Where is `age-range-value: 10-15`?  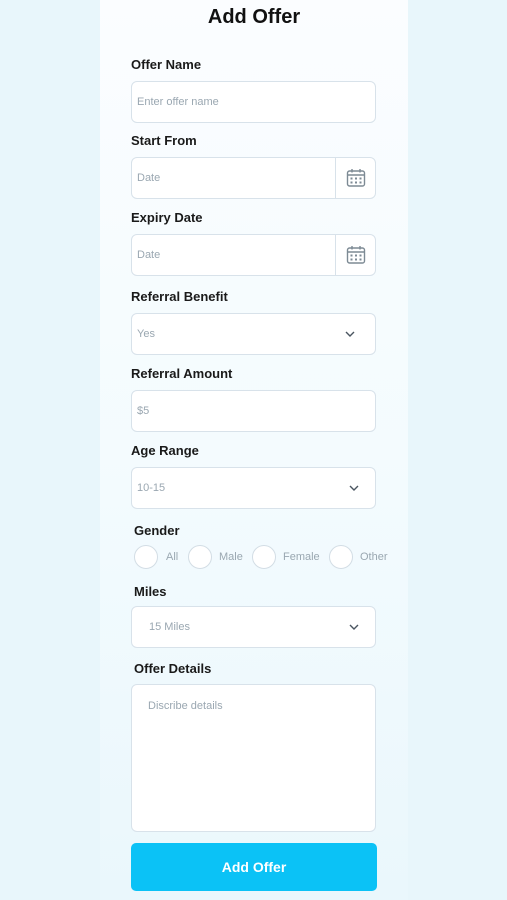
age-range-value: 10-15 is located at coordinates (151, 488).